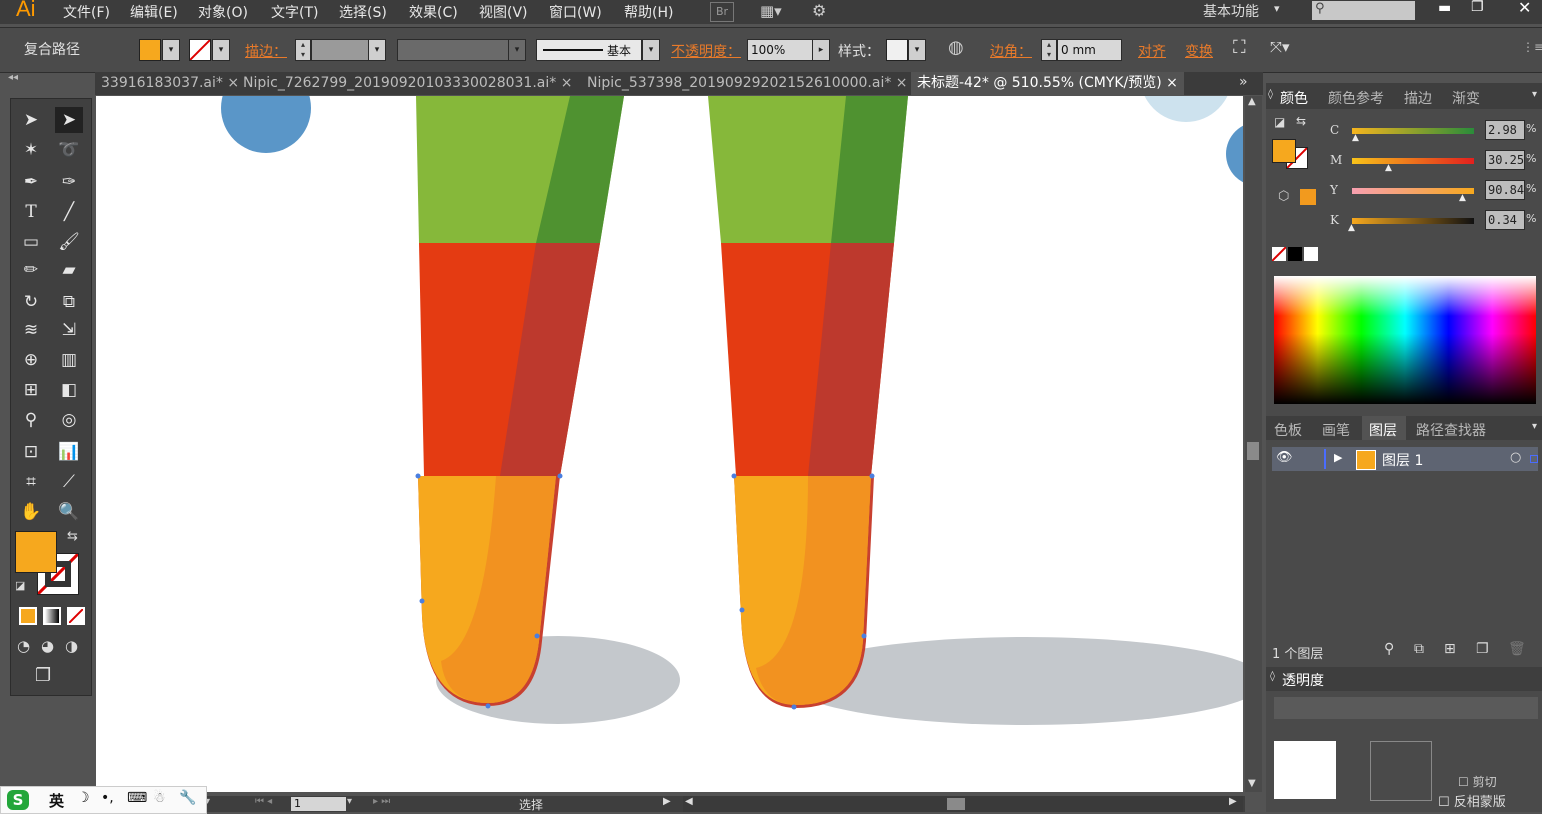 This screenshot has width=1542, height=814. Describe the element at coordinates (819, 10) in the screenshot. I see `gpu-performance-icon: ⚙` at that location.